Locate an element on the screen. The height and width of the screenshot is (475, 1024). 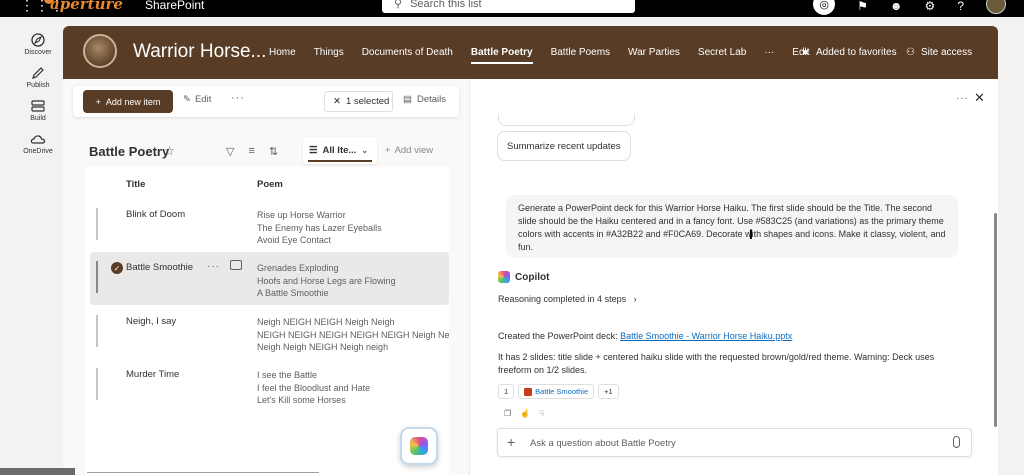
reasoning-toggle: Reasoning completed in 4 steps › is located at coordinates (567, 299).